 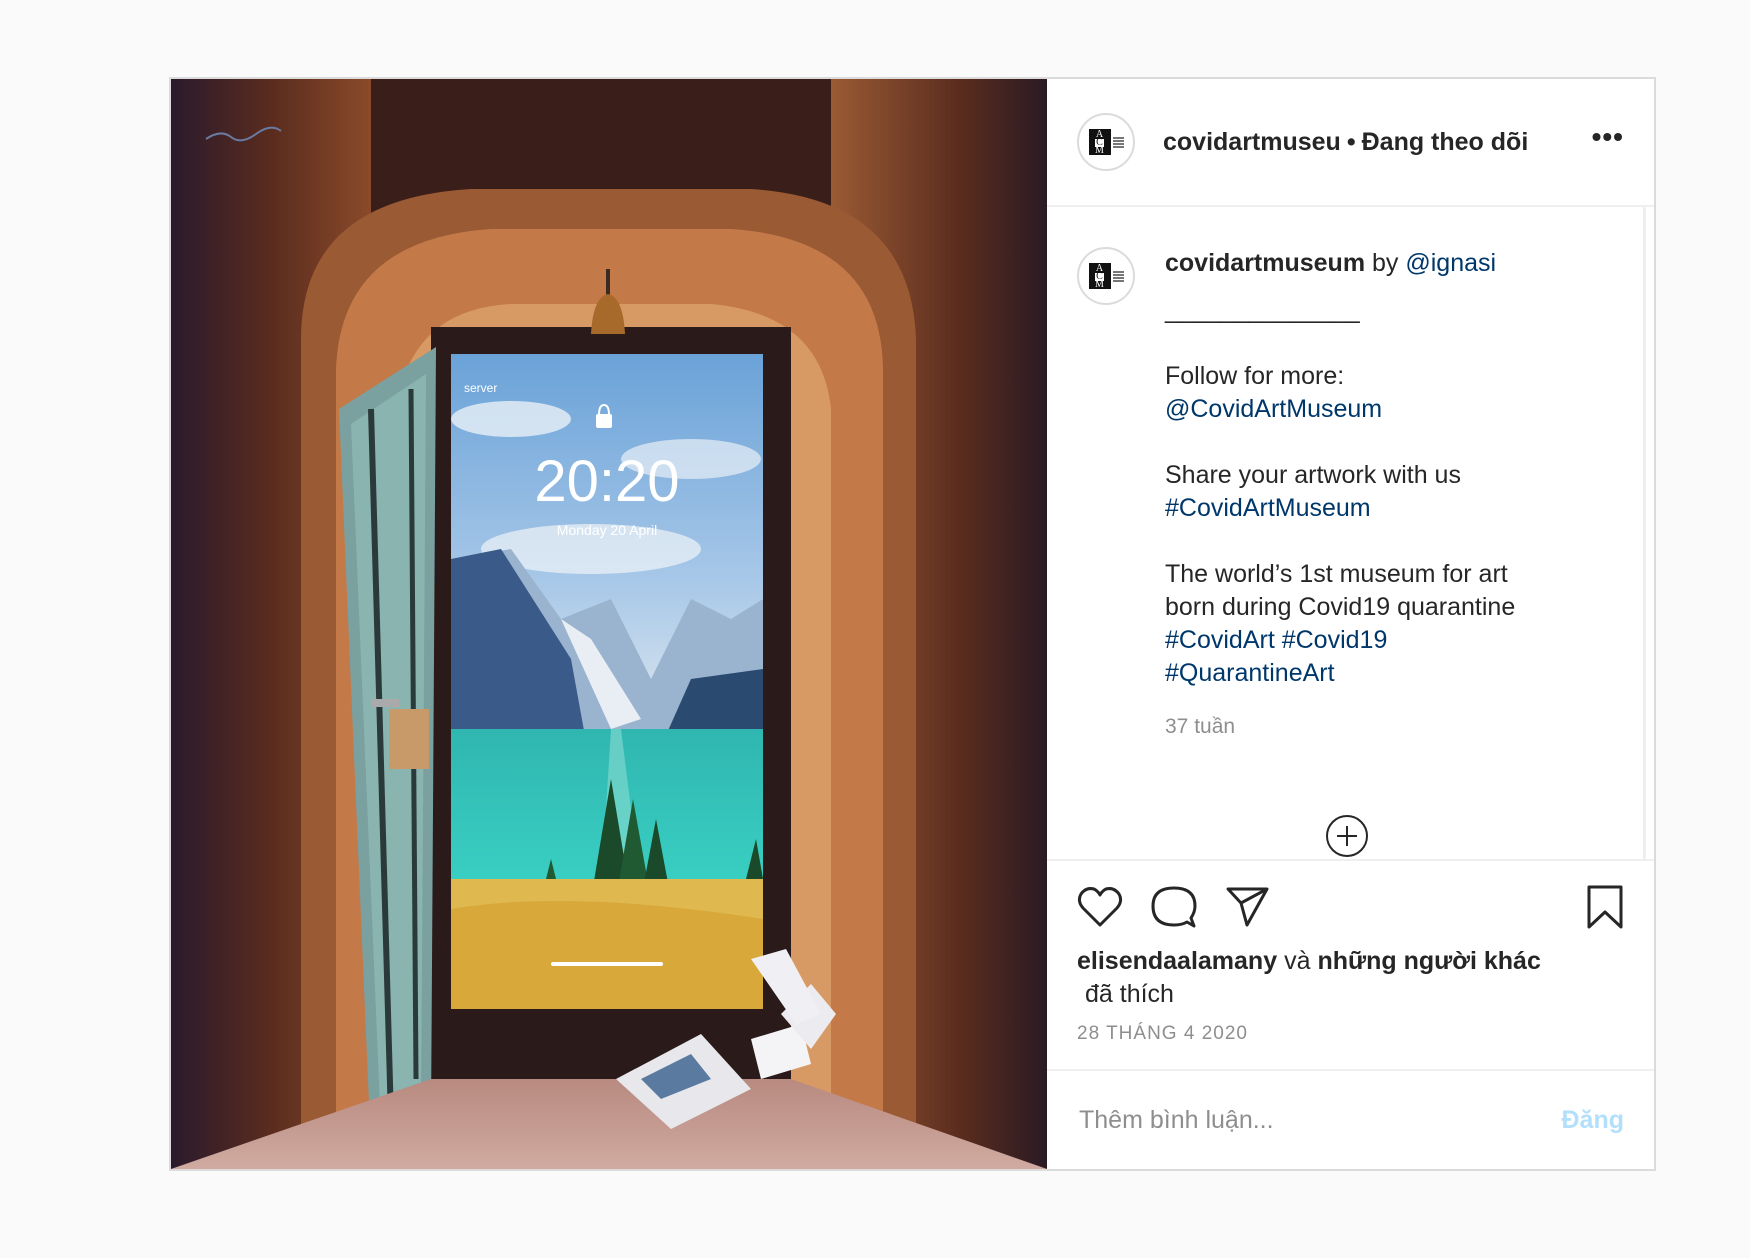 What do you see at coordinates (1319, 1120) in the screenshot?
I see `comment-input` at bounding box center [1319, 1120].